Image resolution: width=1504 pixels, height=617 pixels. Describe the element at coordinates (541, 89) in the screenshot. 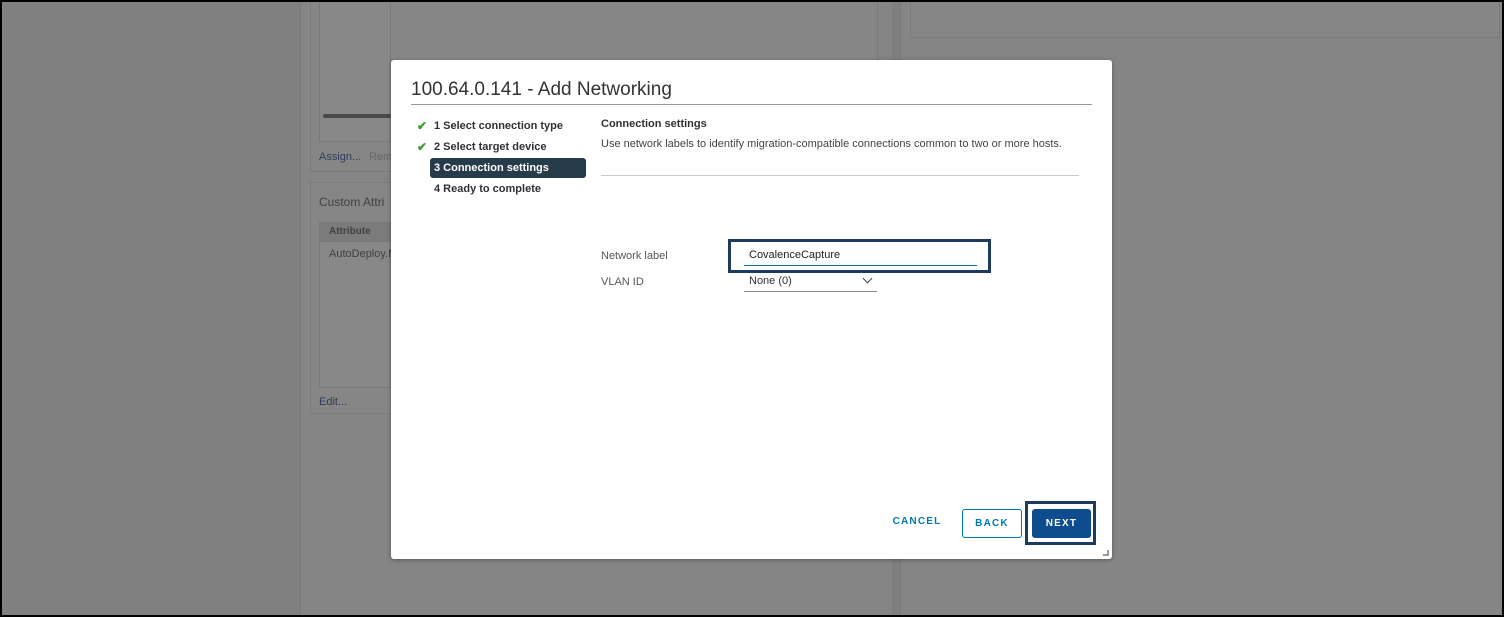

I see `dialog-title: 100.64.0.141 - Add Networking` at that location.